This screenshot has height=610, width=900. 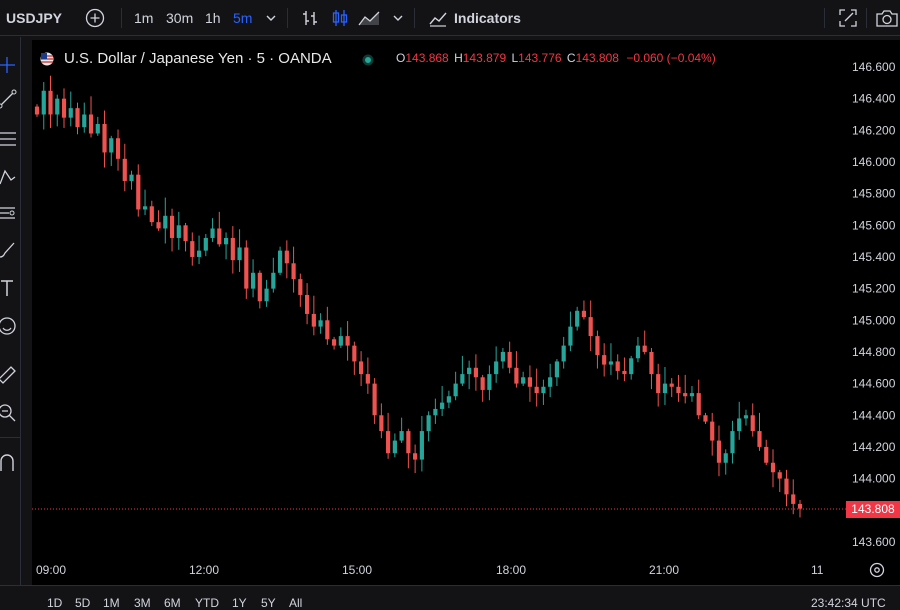 What do you see at coordinates (874, 542) in the screenshot?
I see `price-tick-label: 143.600` at bounding box center [874, 542].